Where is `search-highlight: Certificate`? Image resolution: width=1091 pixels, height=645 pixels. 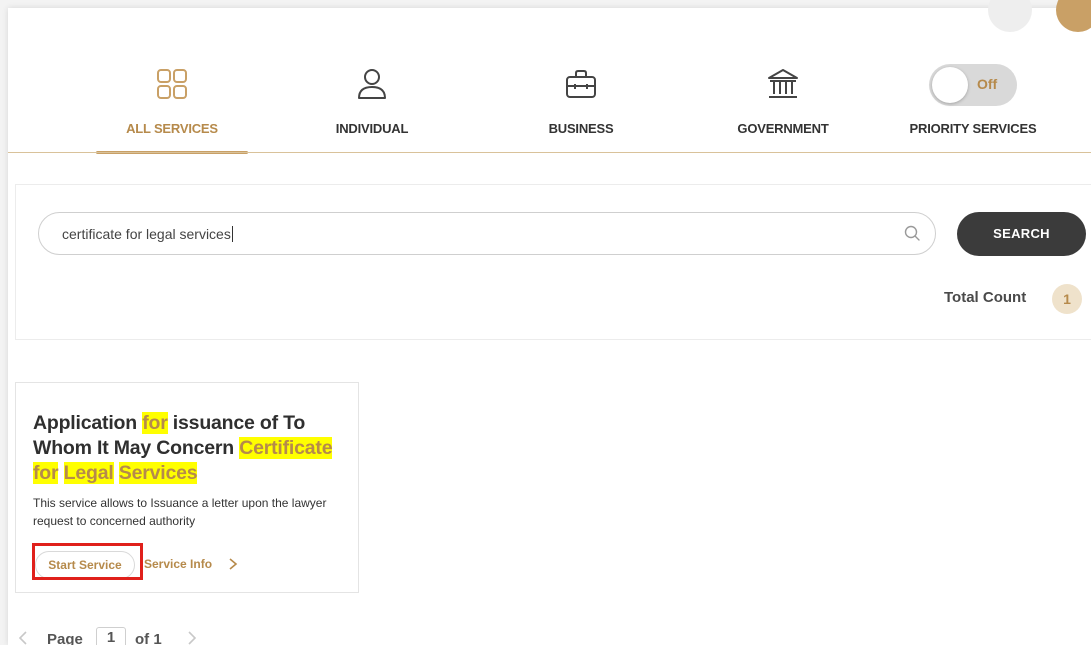
search-highlight: Certificate is located at coordinates (286, 448).